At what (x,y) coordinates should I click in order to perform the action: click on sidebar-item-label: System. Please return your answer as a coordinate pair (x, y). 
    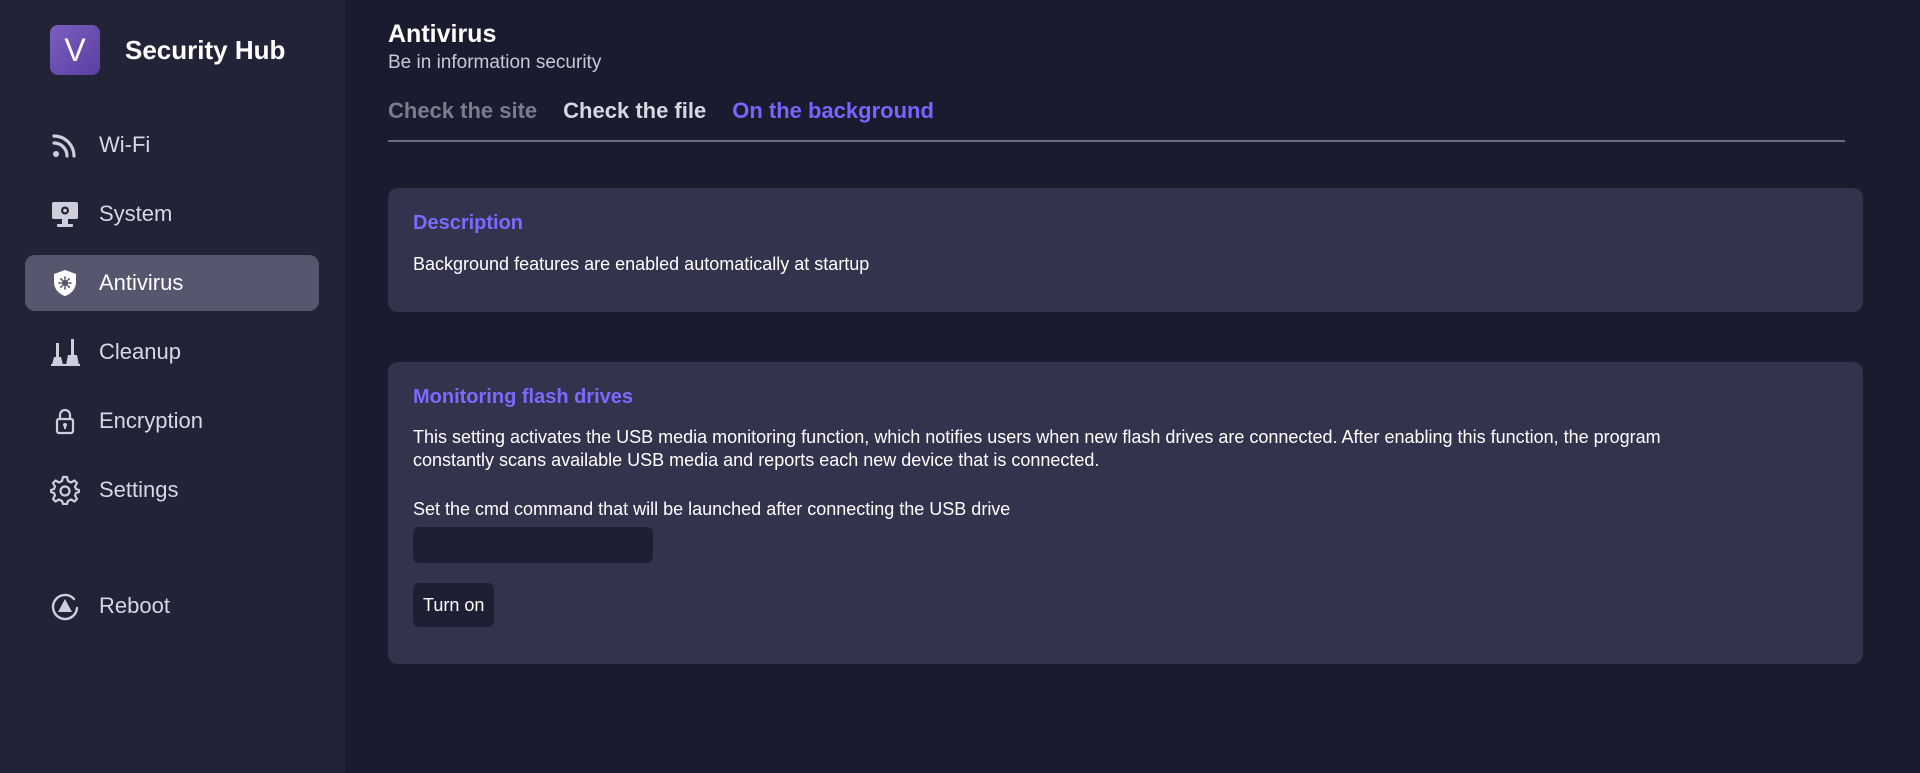
    Looking at the image, I should click on (136, 213).